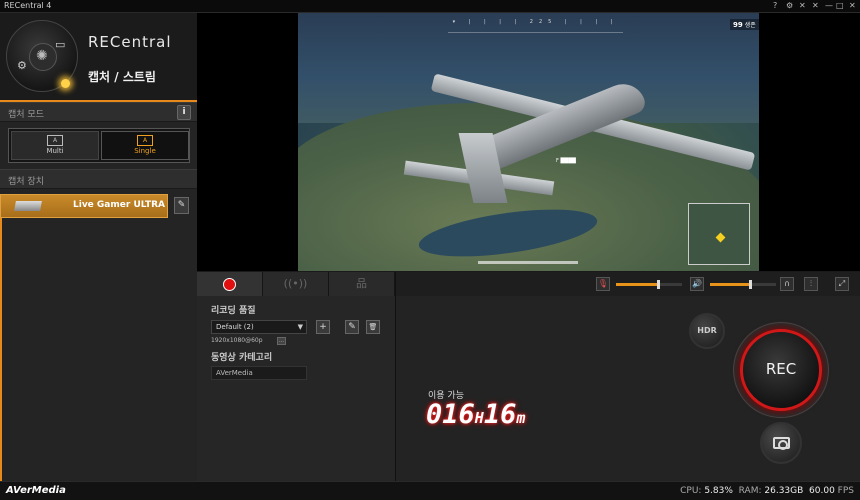  What do you see at coordinates (233, 311) in the screenshot?
I see `quality-label: 리코딩 품질` at bounding box center [233, 311].